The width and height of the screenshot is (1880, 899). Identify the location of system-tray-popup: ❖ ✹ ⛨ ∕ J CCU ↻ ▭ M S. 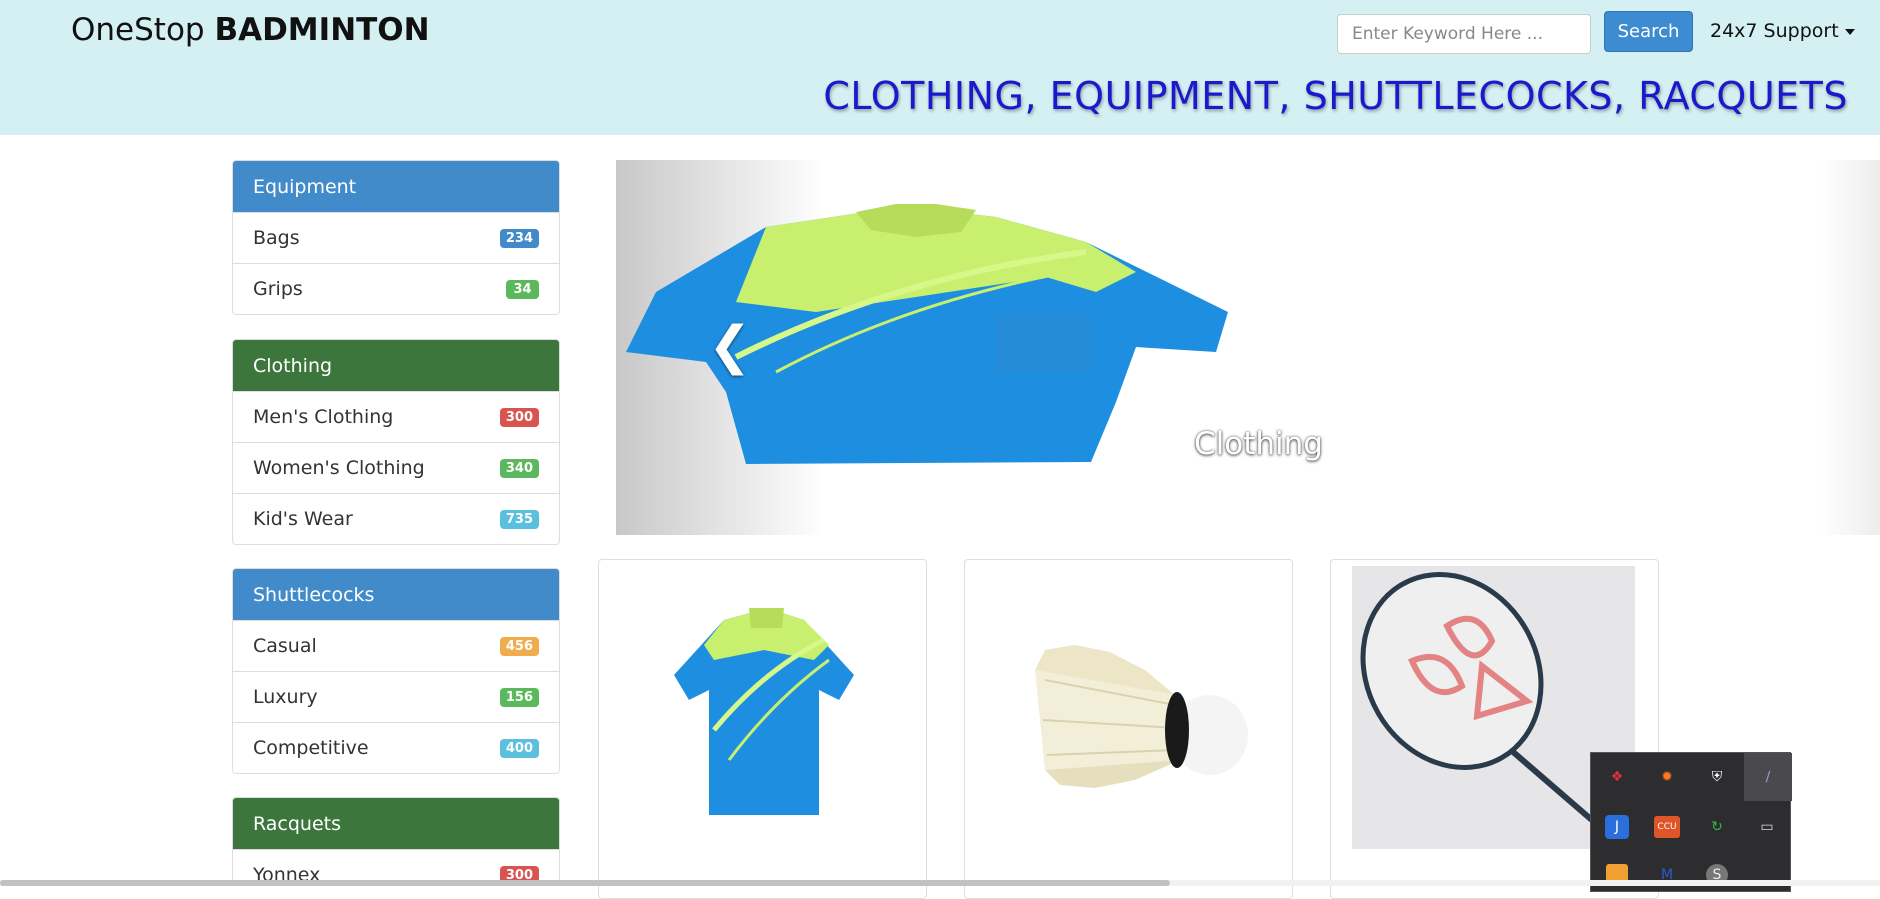
(1691, 822).